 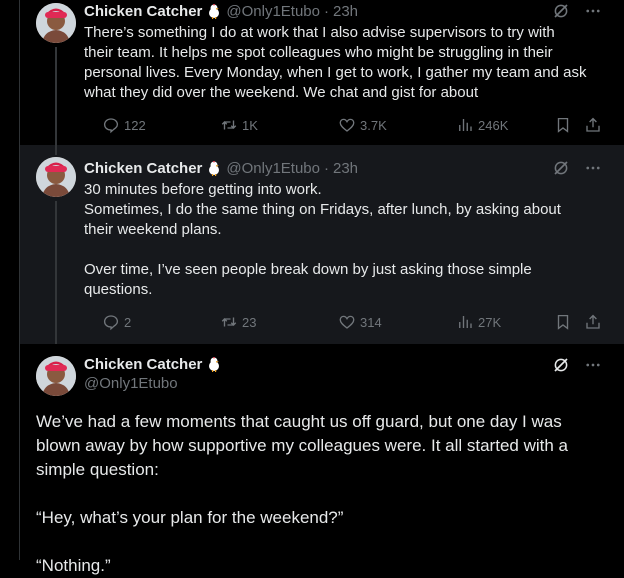 I want to click on tweet-line: “Nothing.”, so click(x=73, y=565).